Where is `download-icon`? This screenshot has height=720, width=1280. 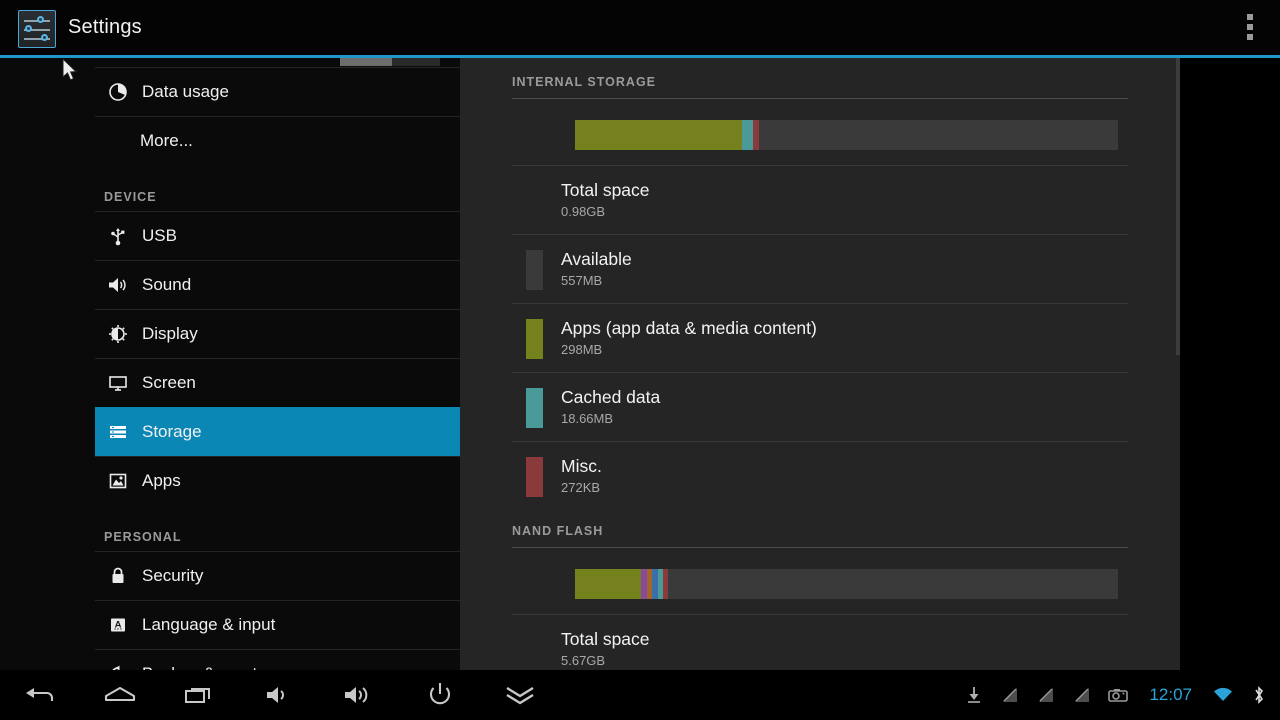
download-icon is located at coordinates (974, 695).